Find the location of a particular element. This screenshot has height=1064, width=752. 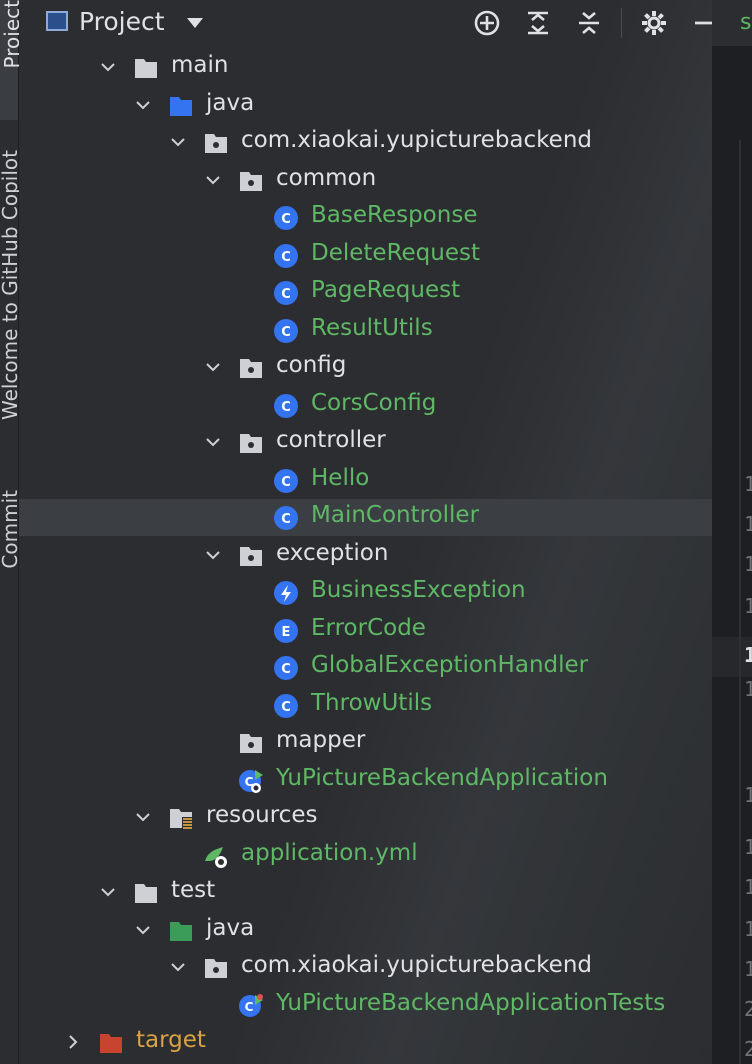

tree-node: C MainController is located at coordinates (365, 517).